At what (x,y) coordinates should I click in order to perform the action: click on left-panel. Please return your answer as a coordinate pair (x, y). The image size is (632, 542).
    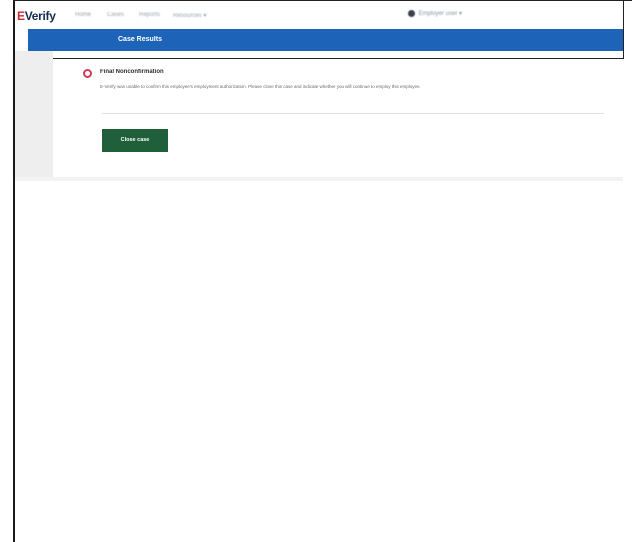
    Looking at the image, I should click on (34, 116).